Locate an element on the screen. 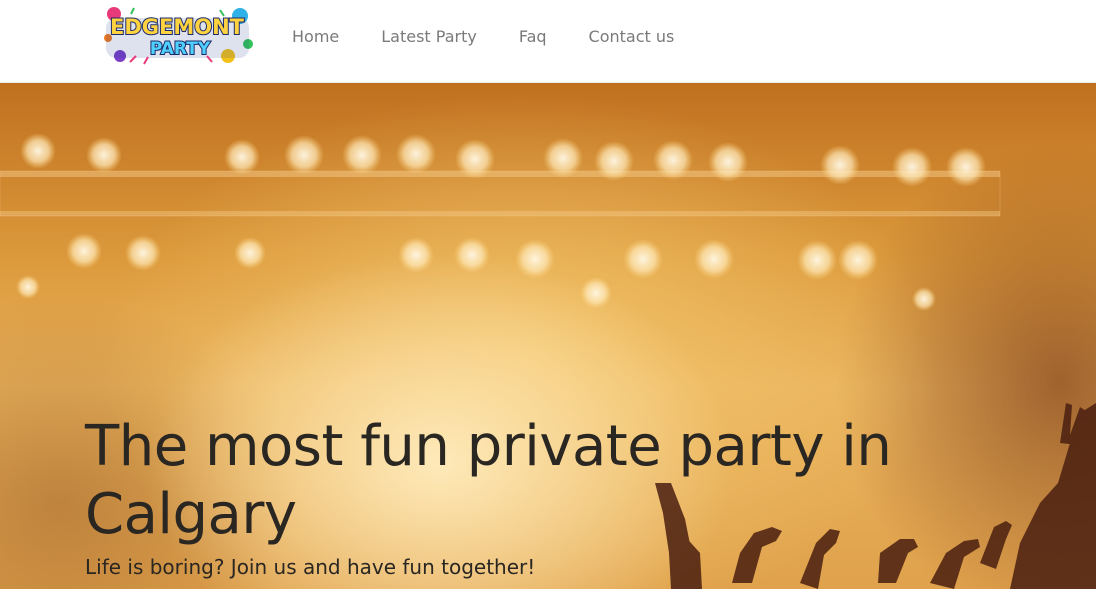 This screenshot has height=589, width=1096. logo-line1: EDGEMONT is located at coordinates (177, 27).